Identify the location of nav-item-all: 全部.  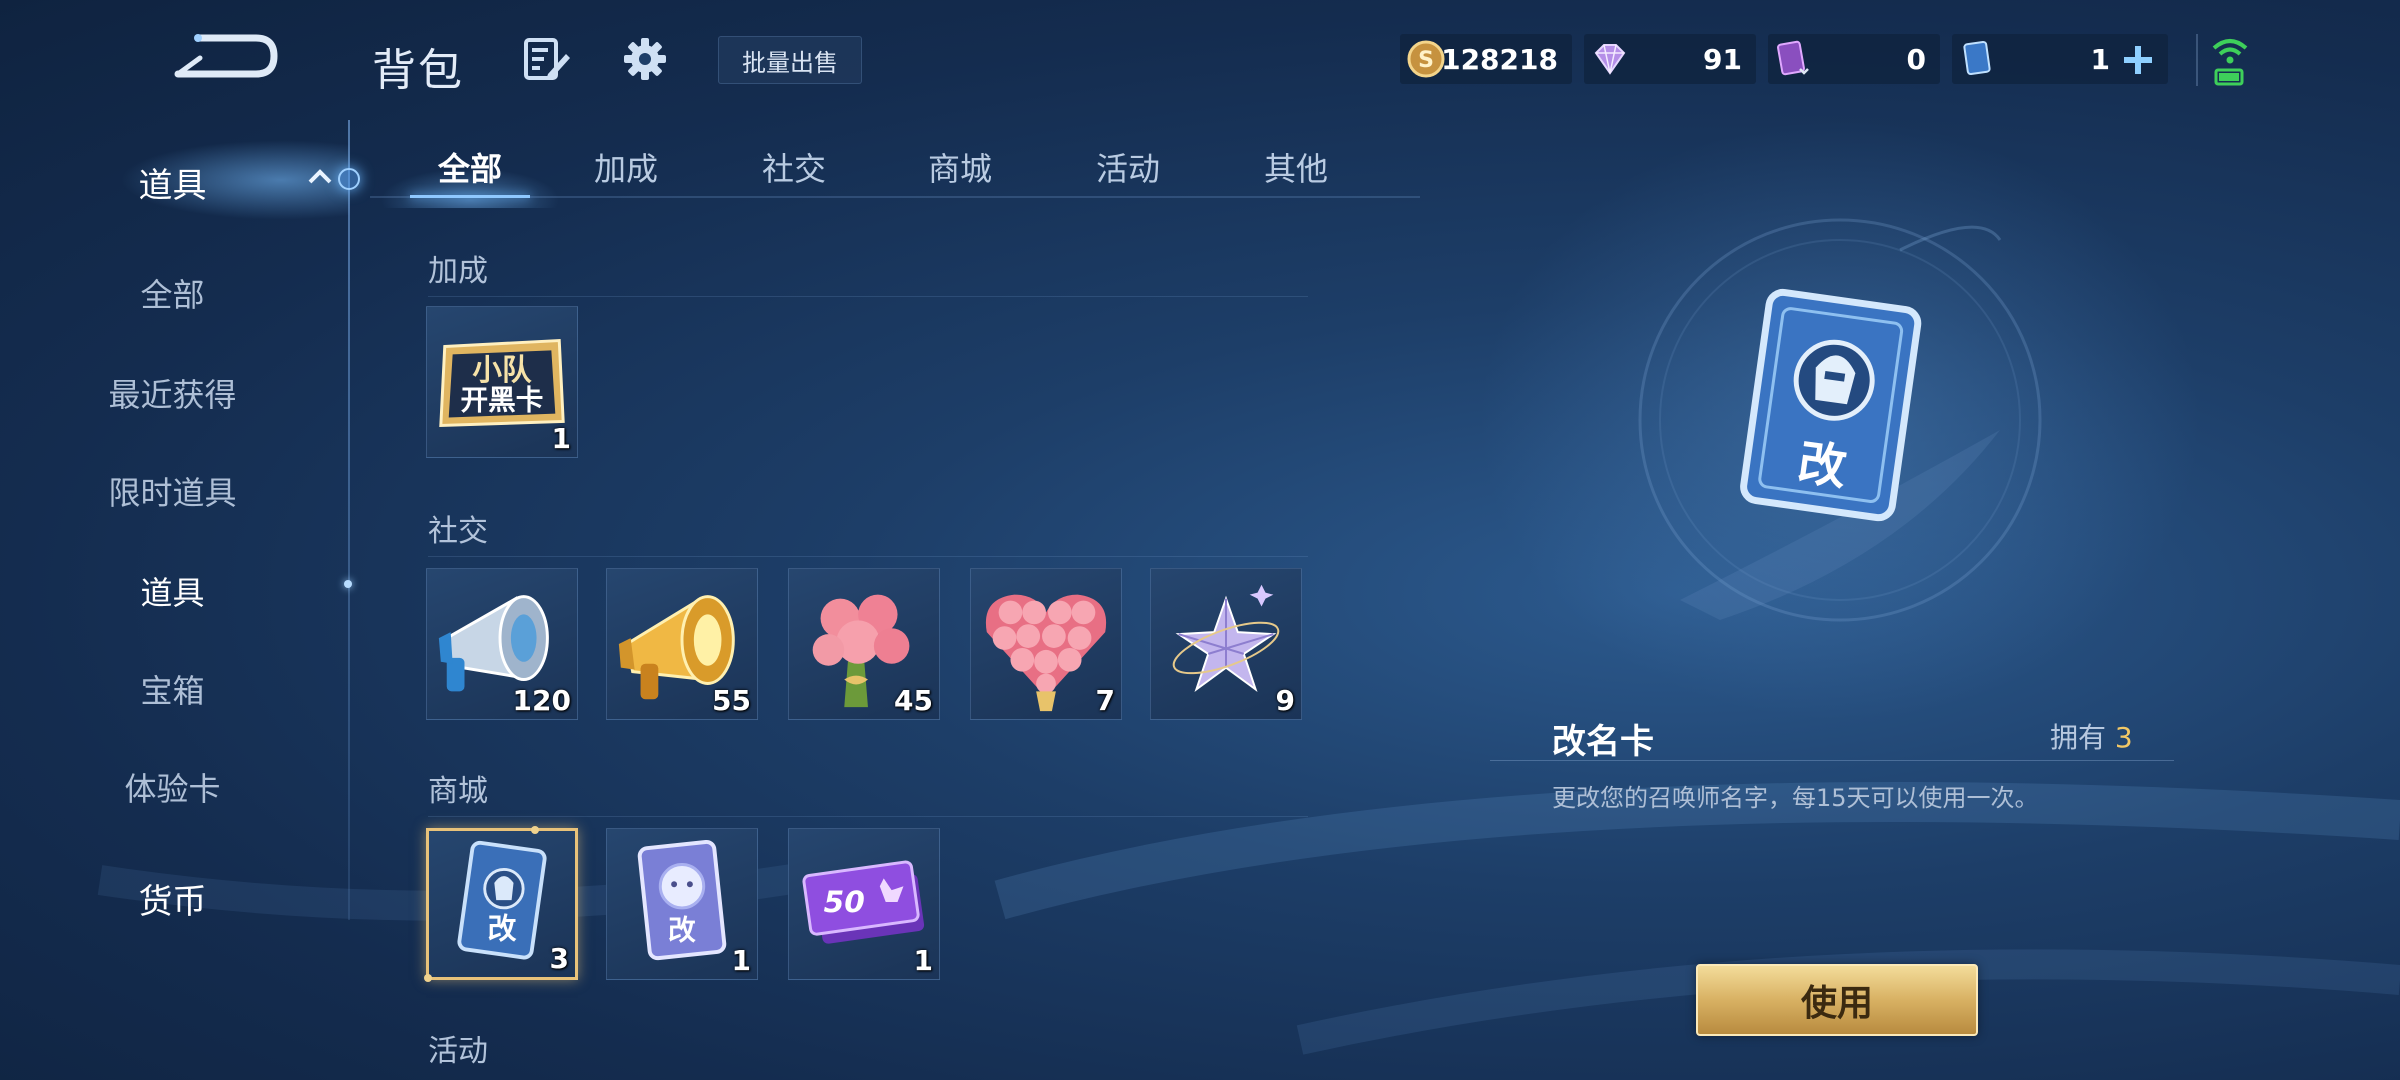
(172, 293).